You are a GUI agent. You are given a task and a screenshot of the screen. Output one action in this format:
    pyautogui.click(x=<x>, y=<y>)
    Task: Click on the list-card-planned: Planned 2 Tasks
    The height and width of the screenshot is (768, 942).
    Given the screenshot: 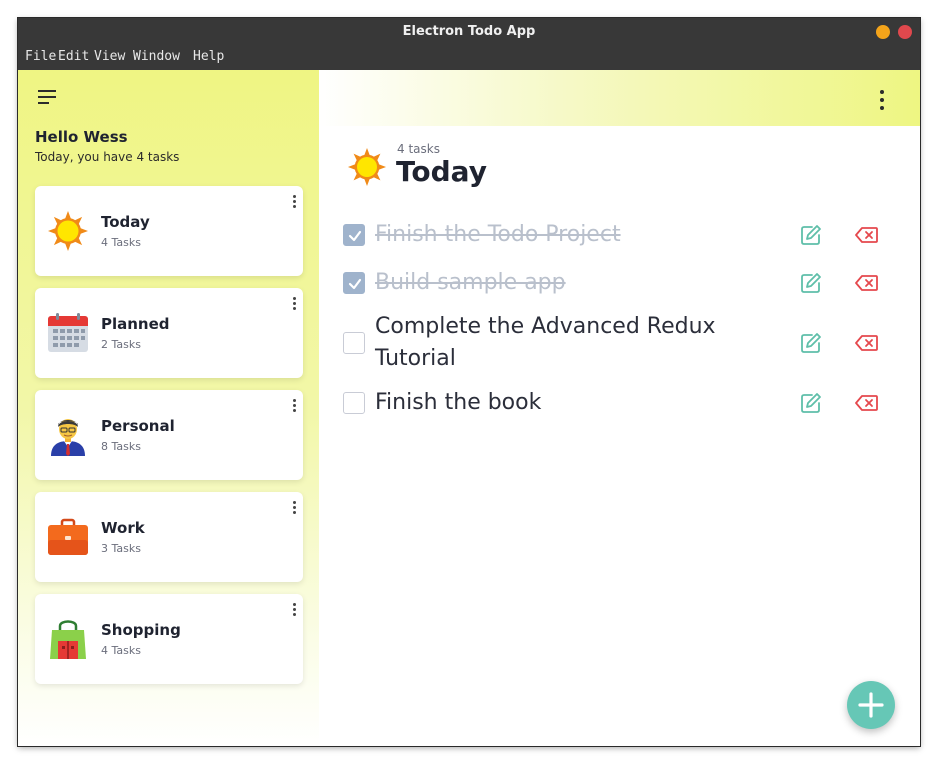 What is the action you would take?
    pyautogui.click(x=169, y=333)
    